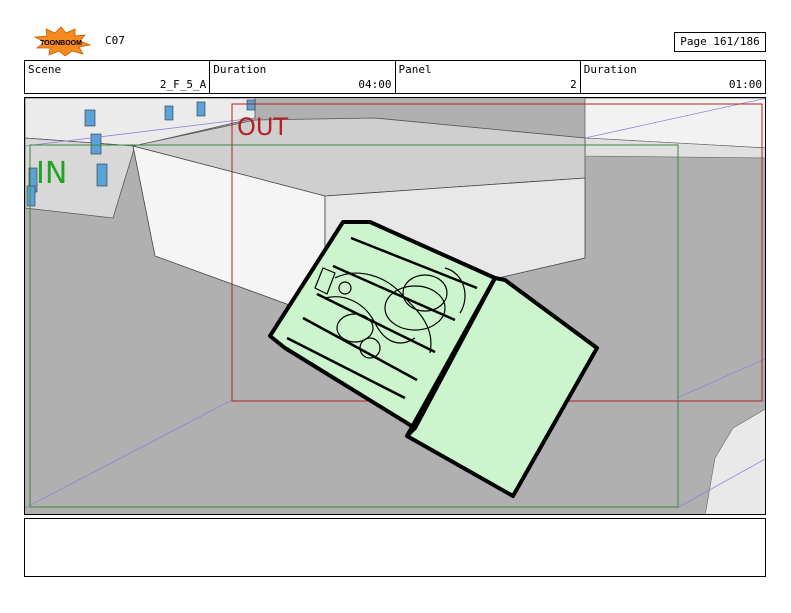 This screenshot has width=791, height=613. What do you see at coordinates (51, 173) in the screenshot?
I see `in-label: IN` at bounding box center [51, 173].